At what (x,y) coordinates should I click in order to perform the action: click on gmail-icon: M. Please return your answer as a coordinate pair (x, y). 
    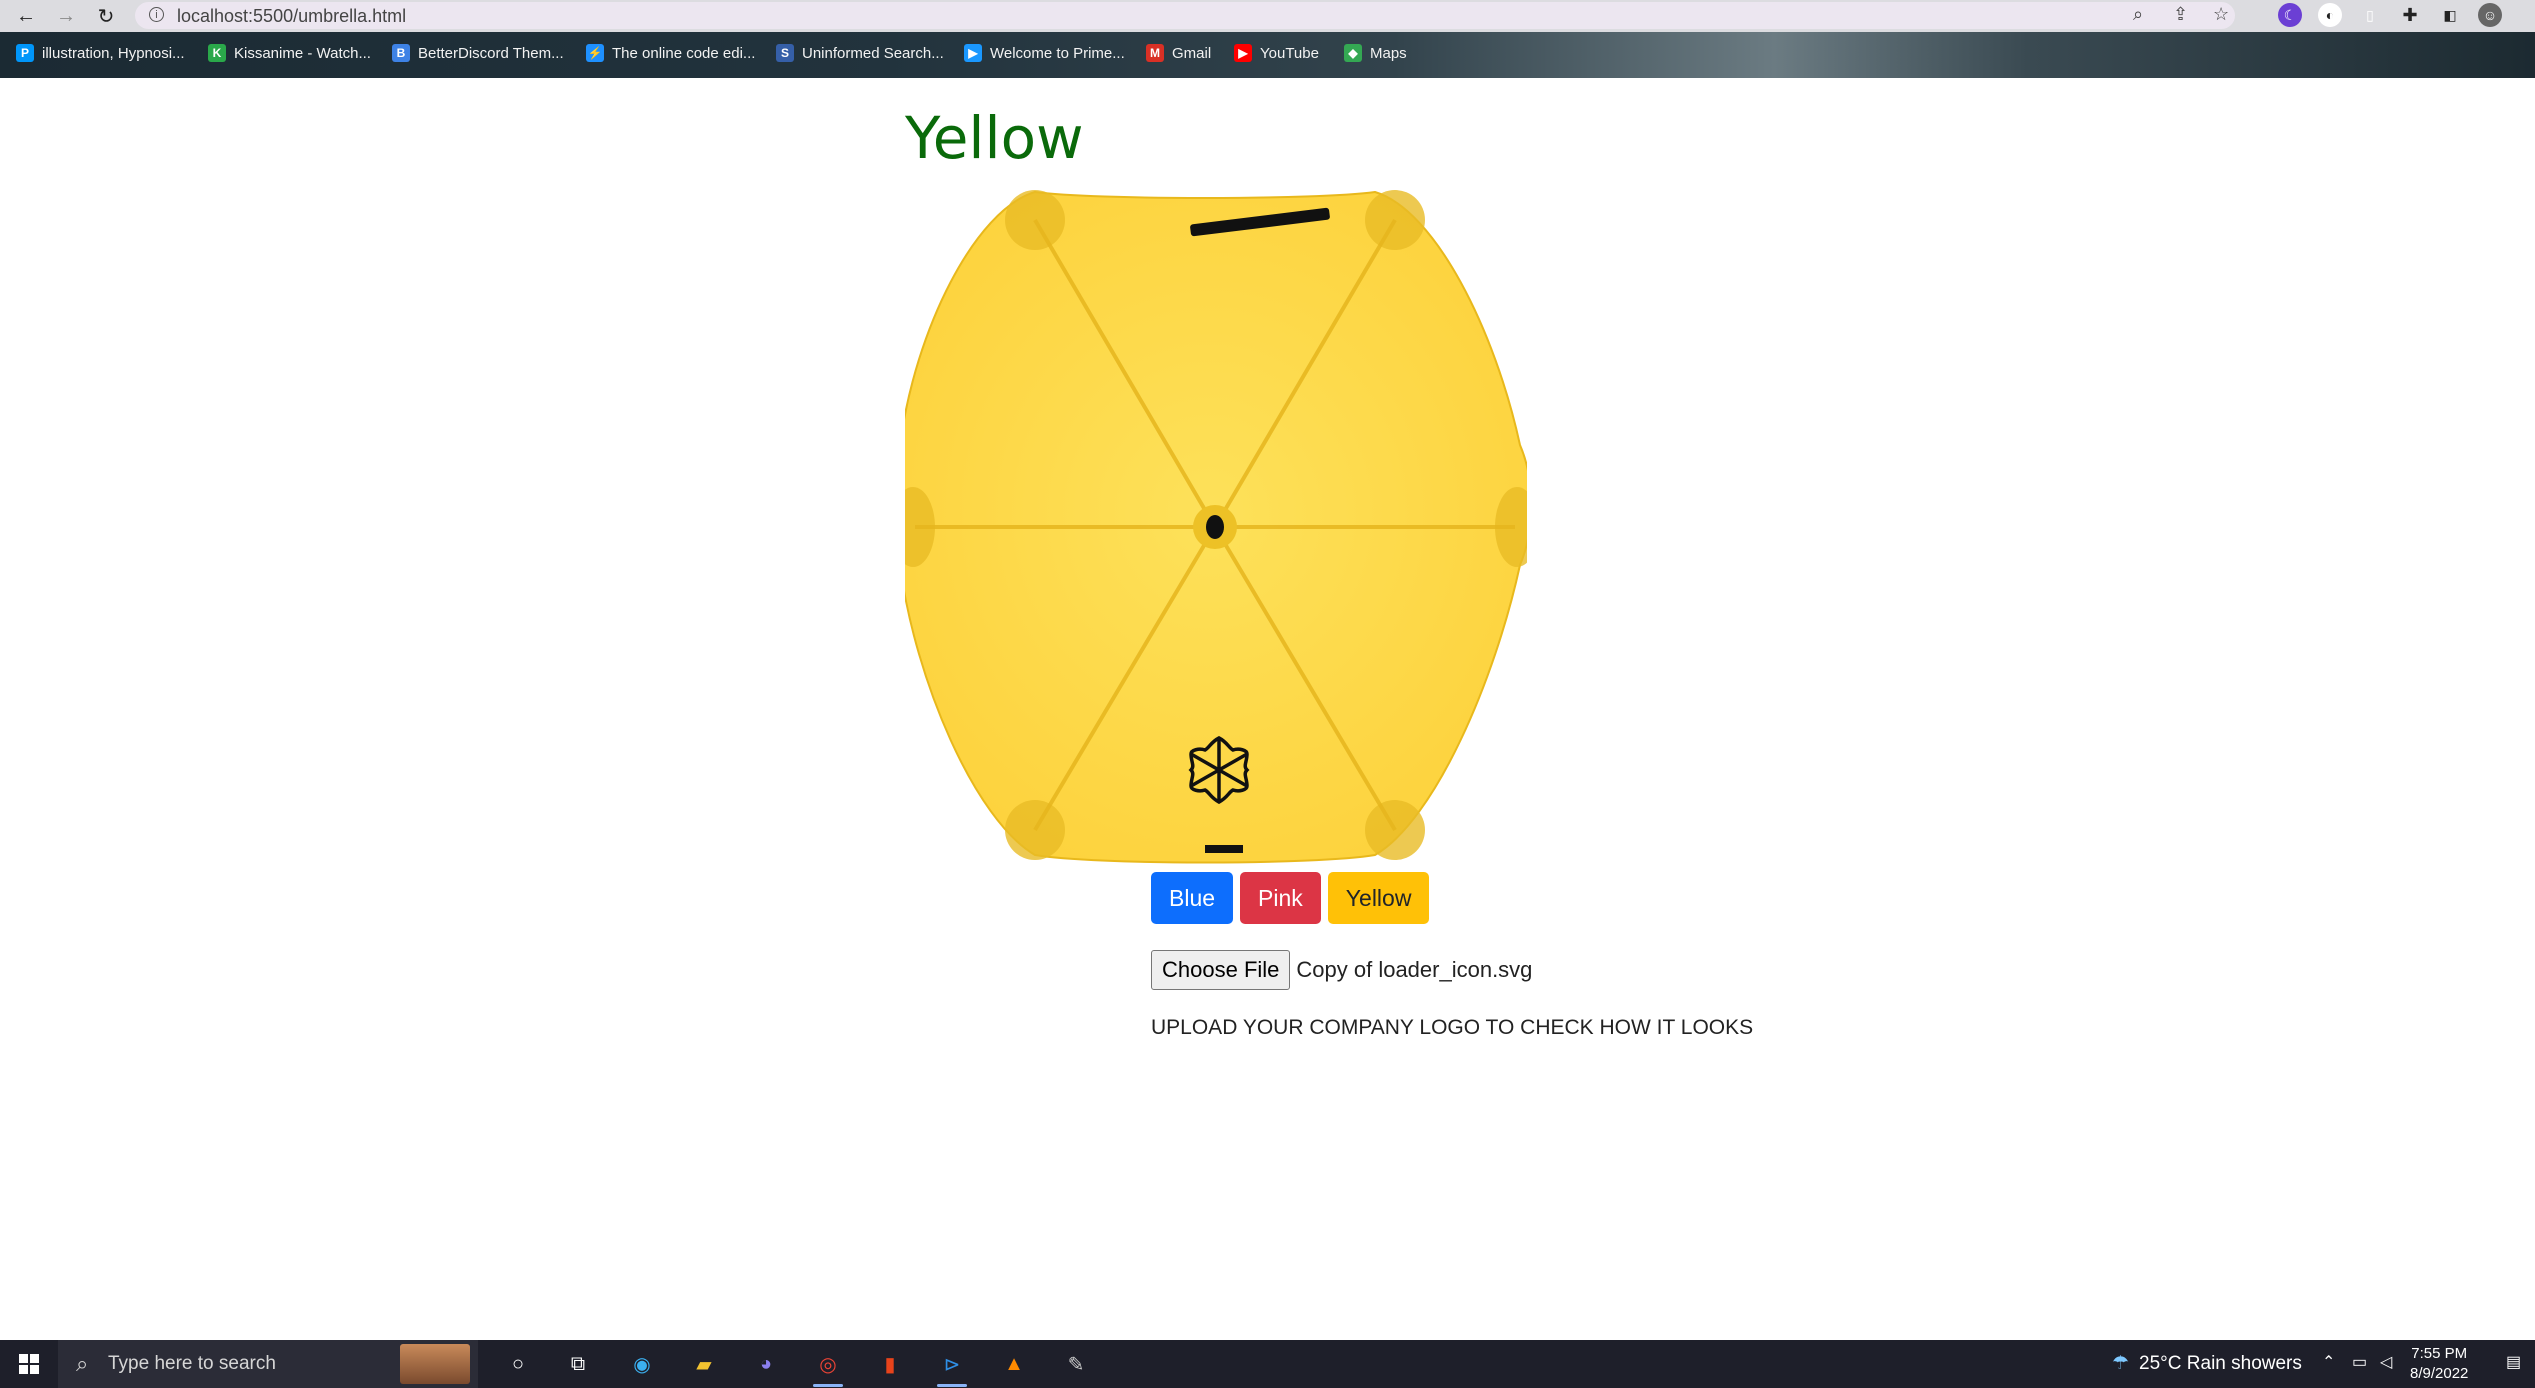
    Looking at the image, I should click on (1155, 53).